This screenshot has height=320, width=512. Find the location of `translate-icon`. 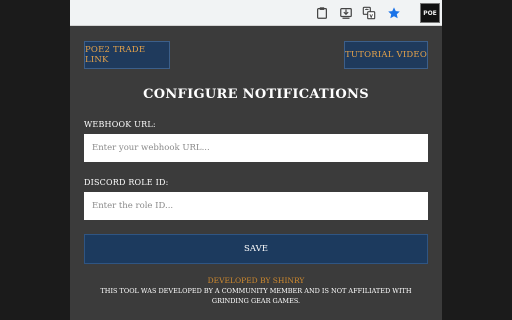

translate-icon is located at coordinates (369, 13).